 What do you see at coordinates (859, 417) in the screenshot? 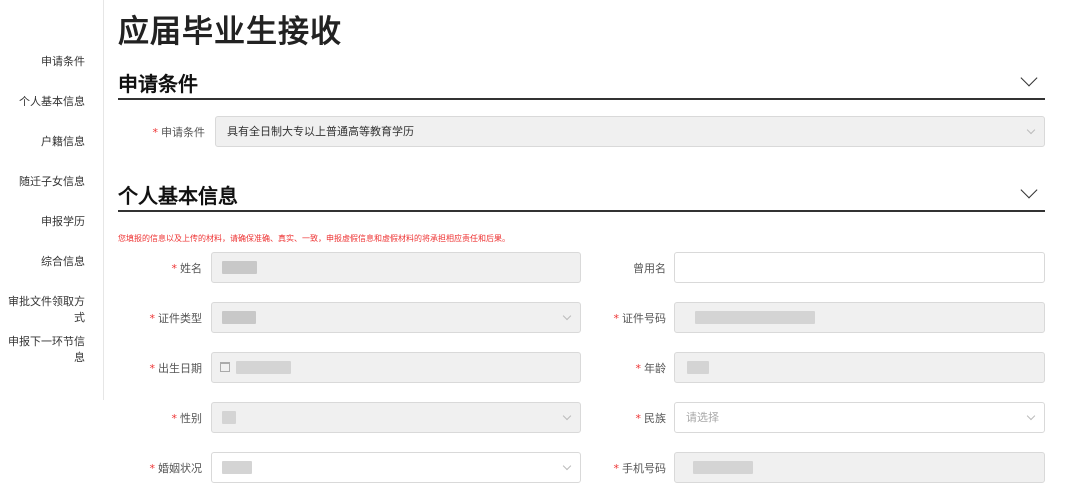
I see `ethnicity-select: 请选择` at bounding box center [859, 417].